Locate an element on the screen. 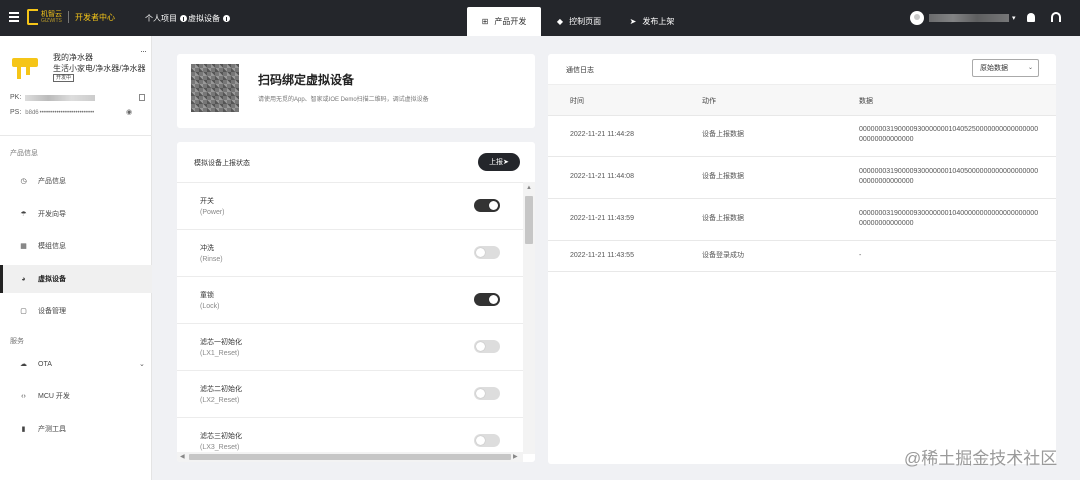 Image resolution: width=1080 pixels, height=480 pixels. logo-separator is located at coordinates (68, 17).